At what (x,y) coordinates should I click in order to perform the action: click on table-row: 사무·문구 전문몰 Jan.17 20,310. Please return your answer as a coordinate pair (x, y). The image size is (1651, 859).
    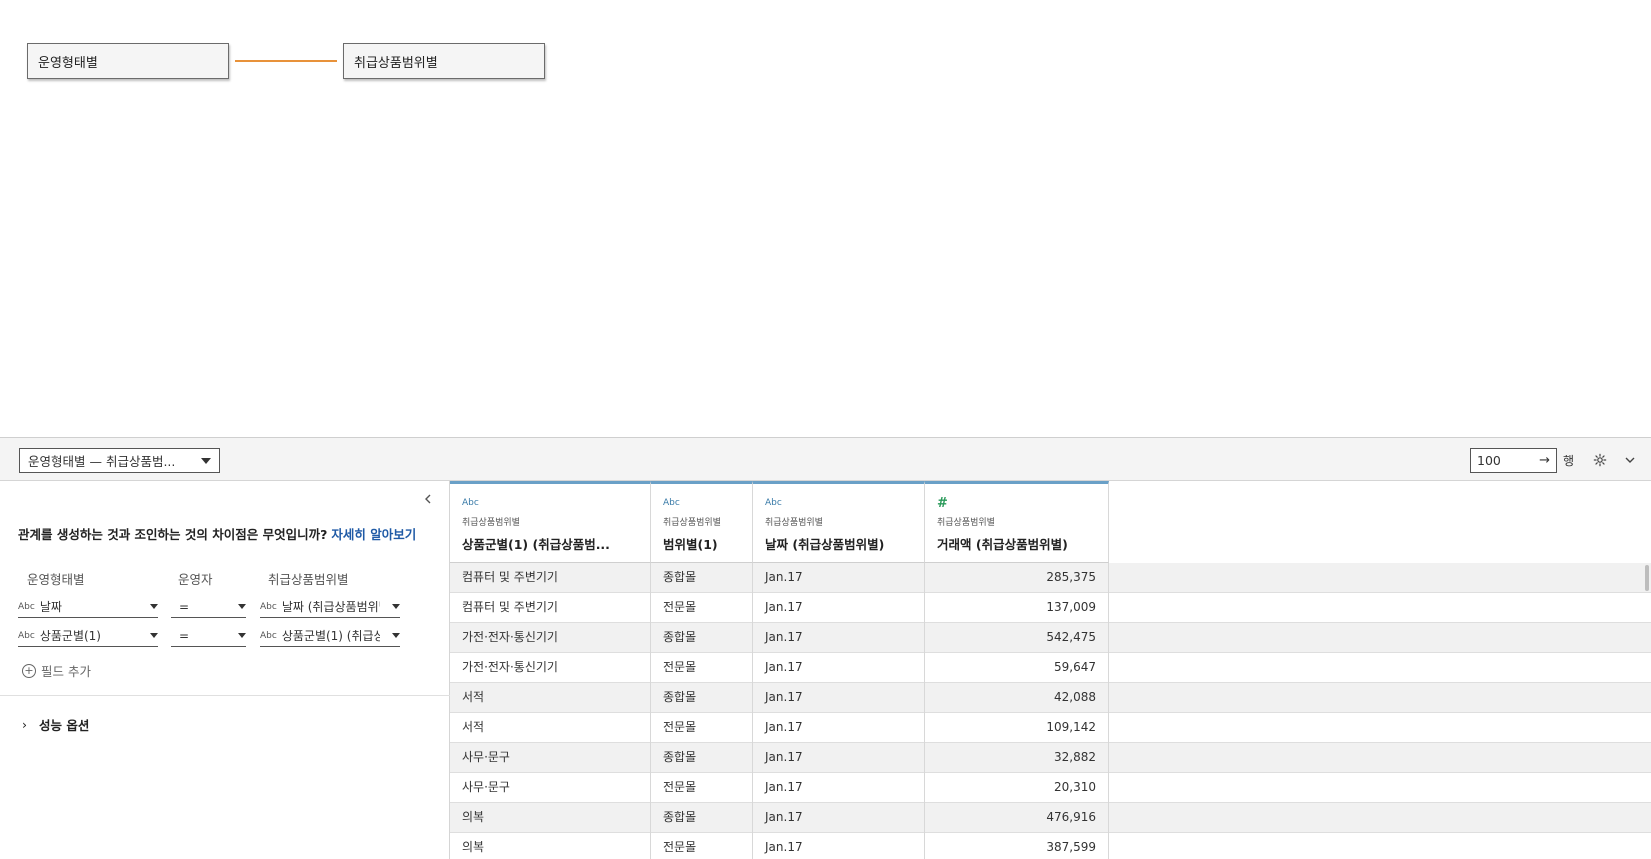
    Looking at the image, I should click on (1050, 788).